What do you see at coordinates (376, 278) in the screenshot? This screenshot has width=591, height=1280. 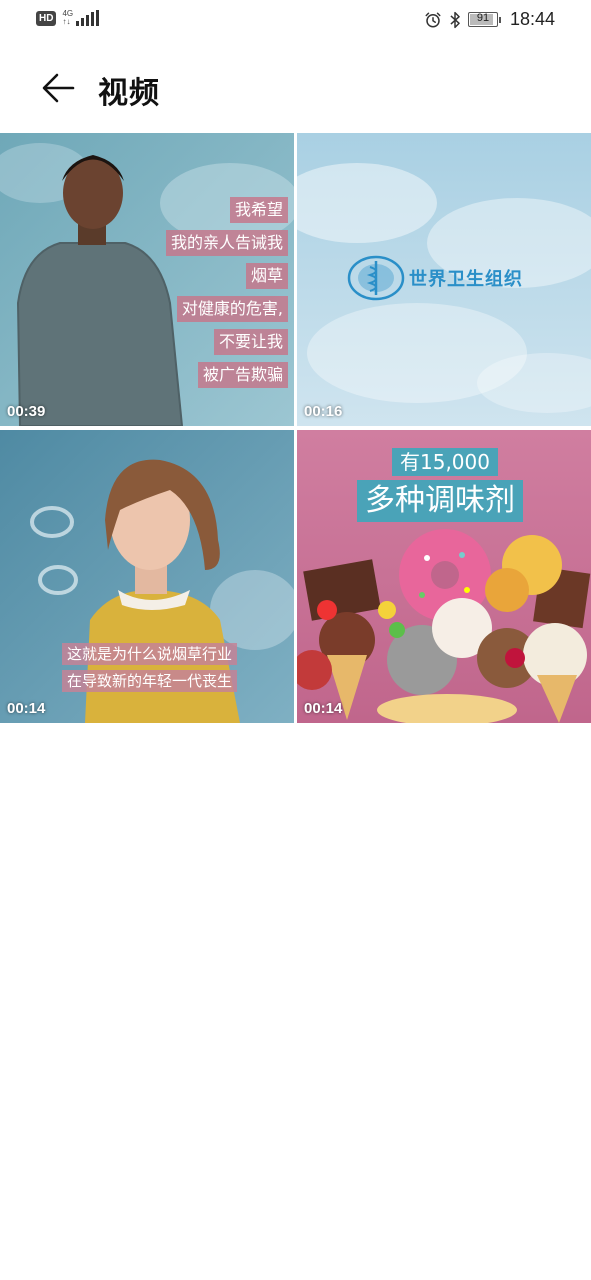 I see `who-emblem-icon` at bounding box center [376, 278].